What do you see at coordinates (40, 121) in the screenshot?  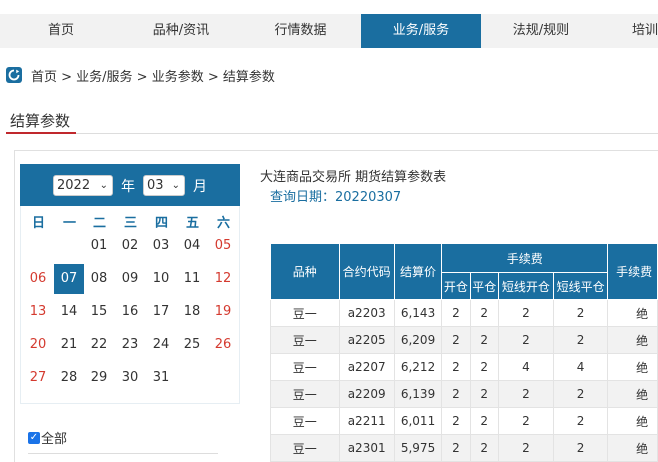 I see `page-title: 结算参数` at bounding box center [40, 121].